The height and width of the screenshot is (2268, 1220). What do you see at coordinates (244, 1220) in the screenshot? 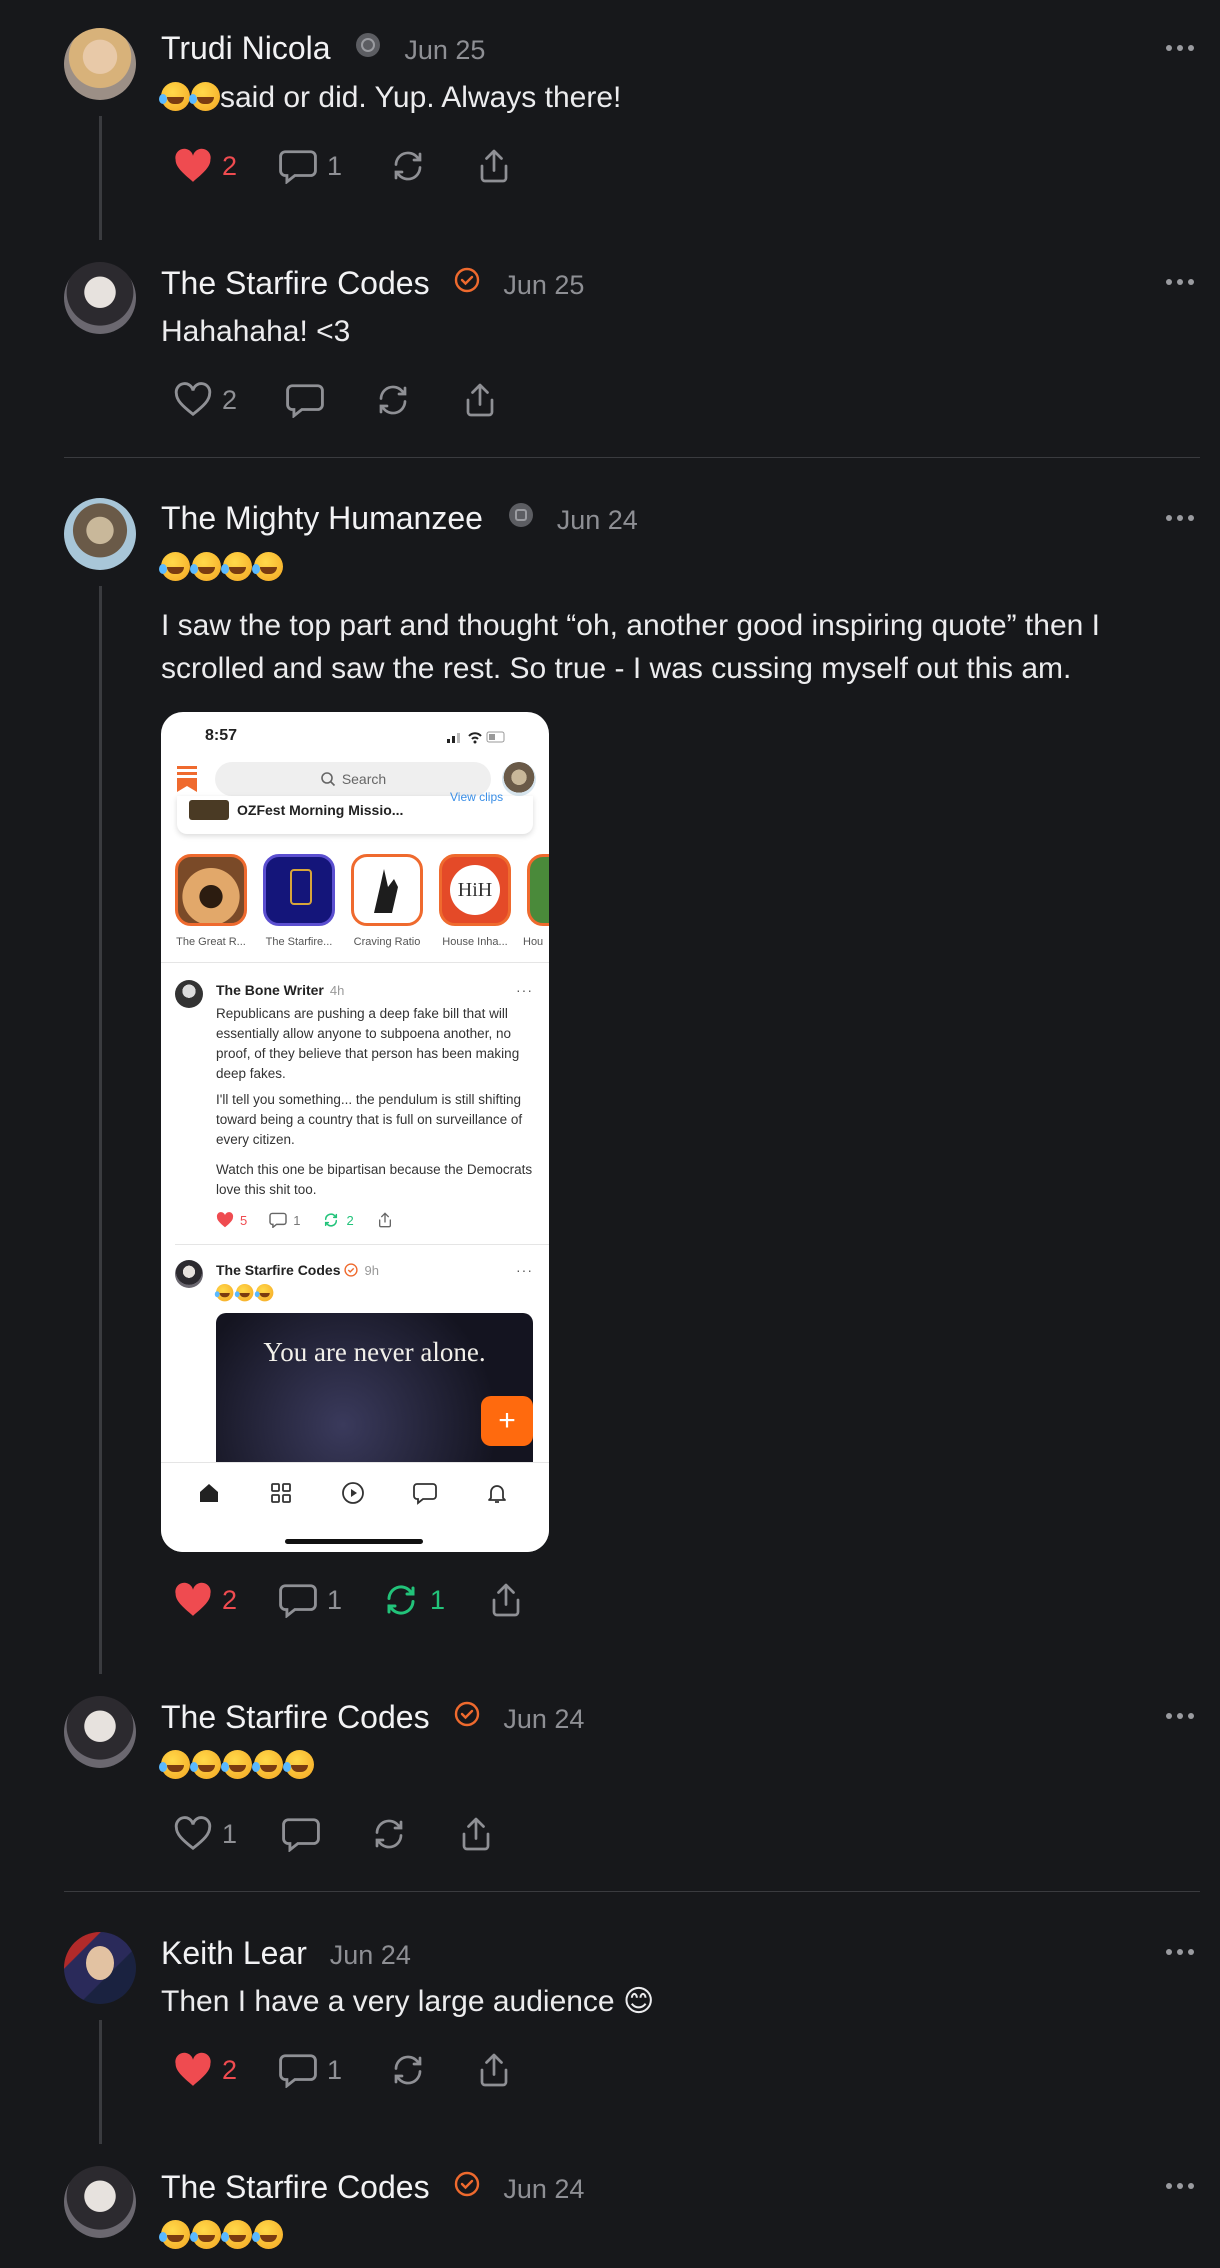
I see `like-count: 5` at bounding box center [244, 1220].